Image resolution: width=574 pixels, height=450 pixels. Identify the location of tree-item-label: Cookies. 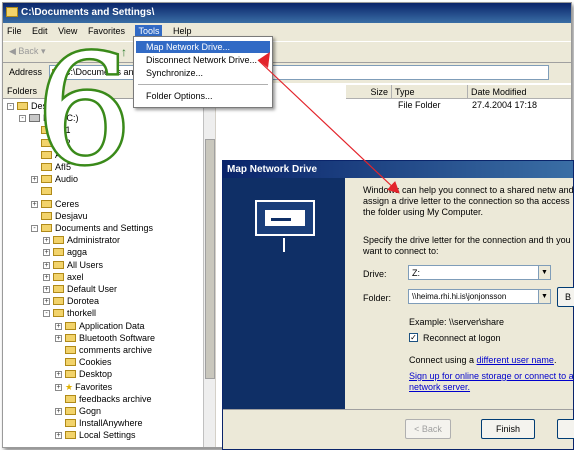
(95, 362).